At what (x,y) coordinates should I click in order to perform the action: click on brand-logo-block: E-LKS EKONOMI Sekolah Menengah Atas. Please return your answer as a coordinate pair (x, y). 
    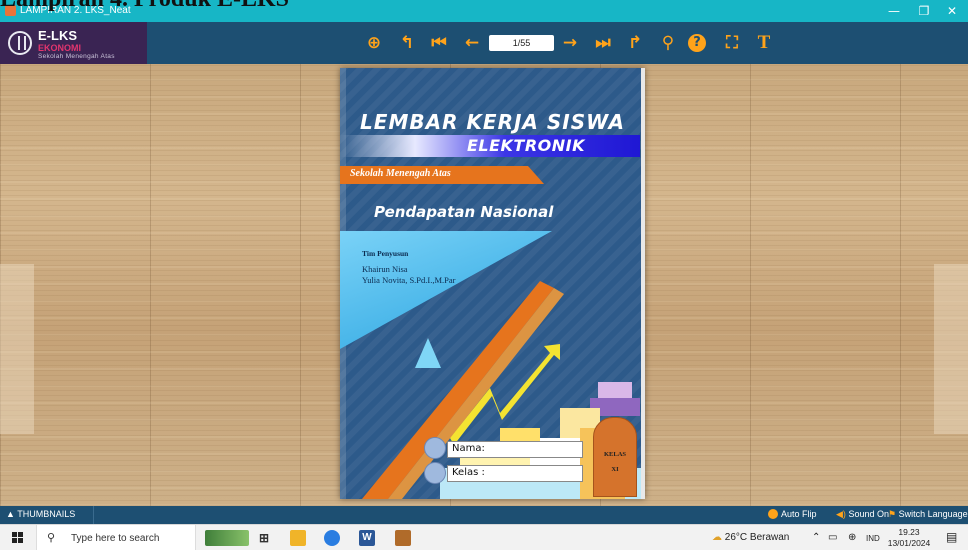
    Looking at the image, I should click on (73, 43).